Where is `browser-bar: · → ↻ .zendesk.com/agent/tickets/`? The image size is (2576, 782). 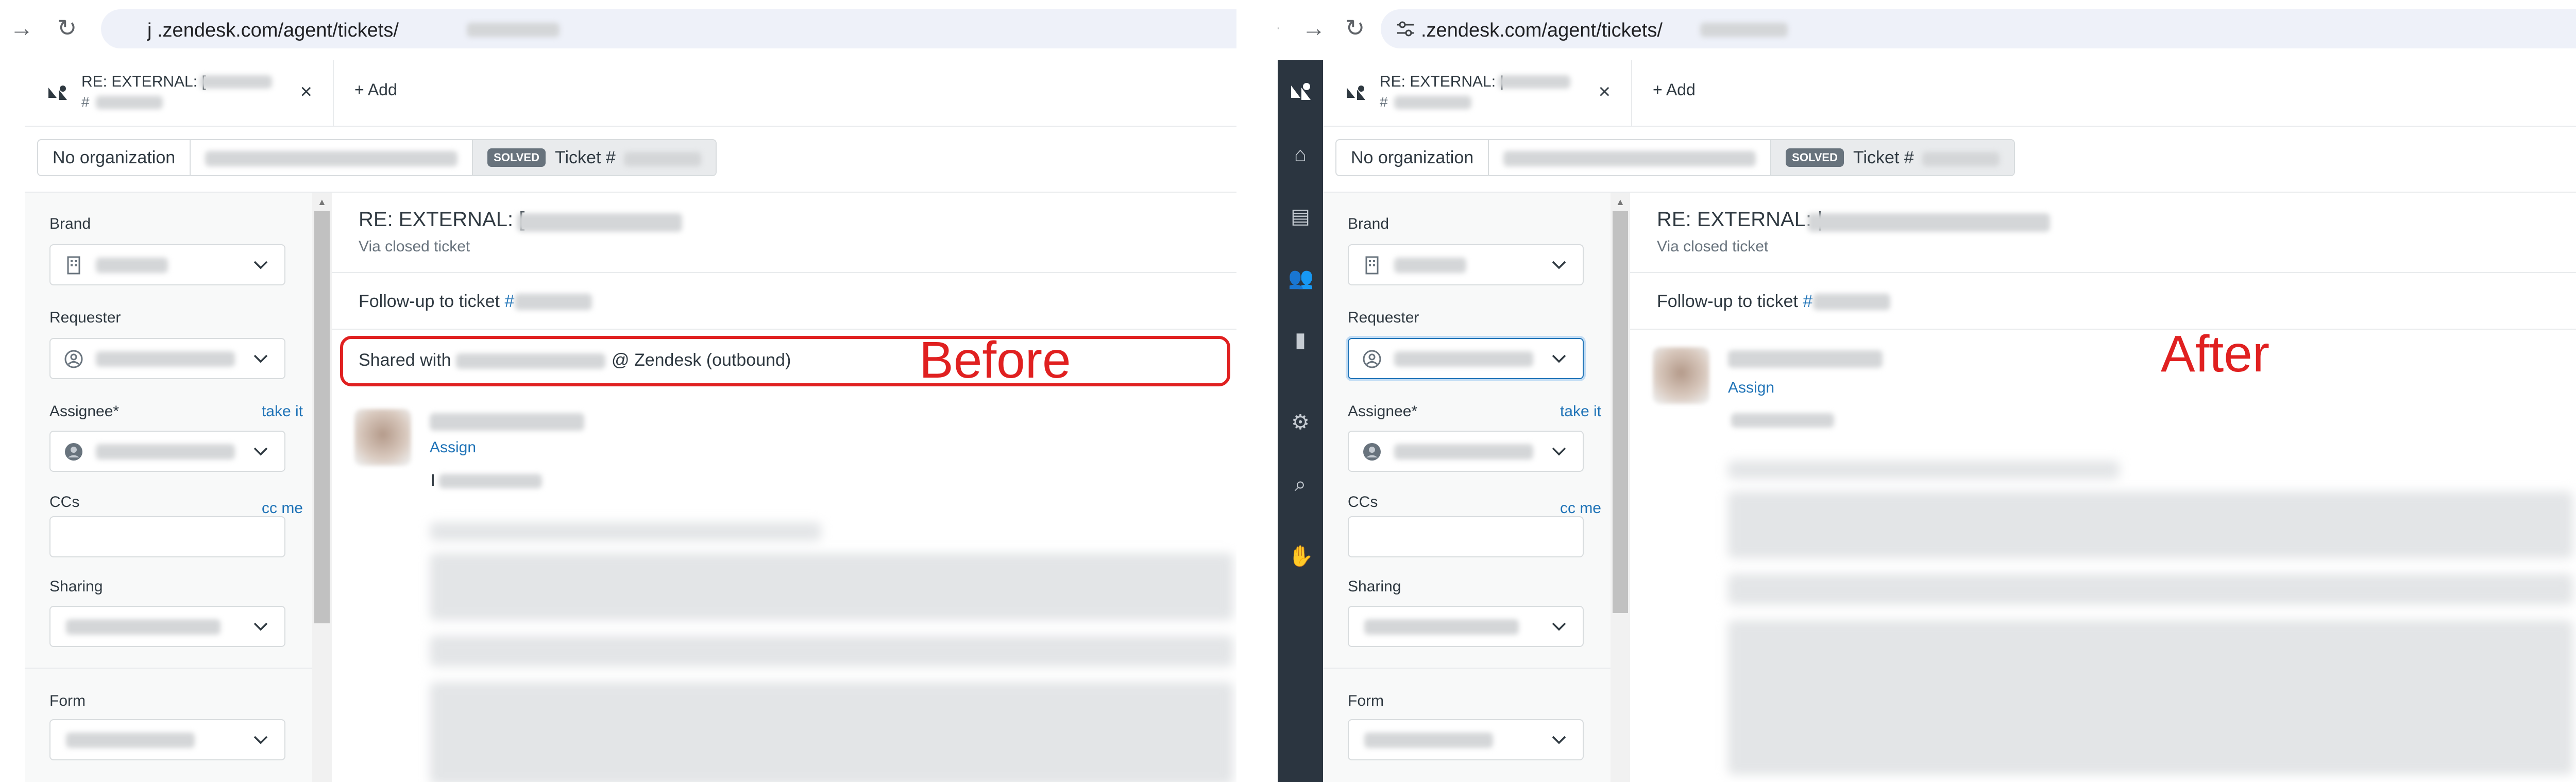 browser-bar: · → ↻ .zendesk.com/agent/tickets/ is located at coordinates (1927, 30).